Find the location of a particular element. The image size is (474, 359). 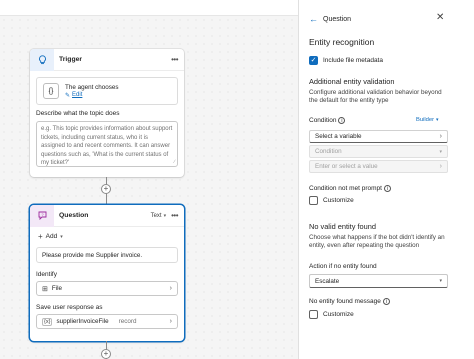

value-field: Enter or select a value › is located at coordinates (378, 166).